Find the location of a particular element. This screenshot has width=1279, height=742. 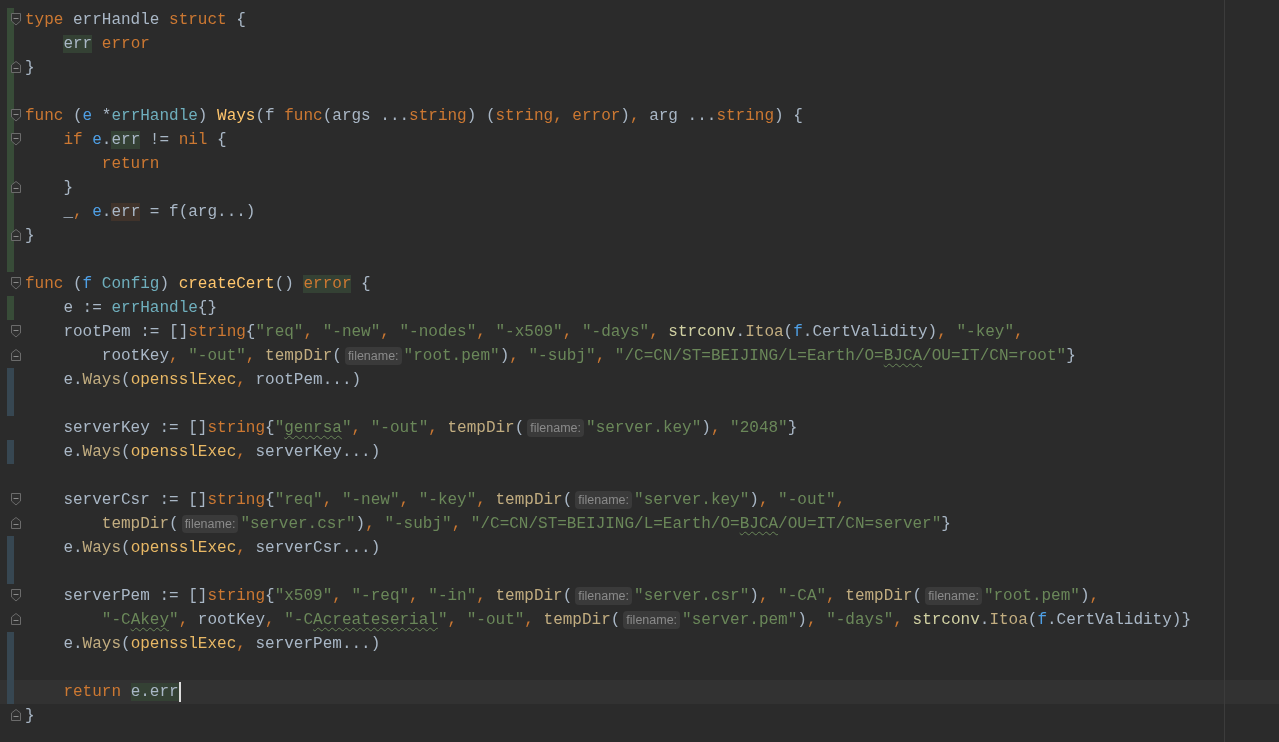

code-text: "-CAkey", rootKey, "-CAcreateserial", "-out", tempDir( is located at coordinates (361, 620).